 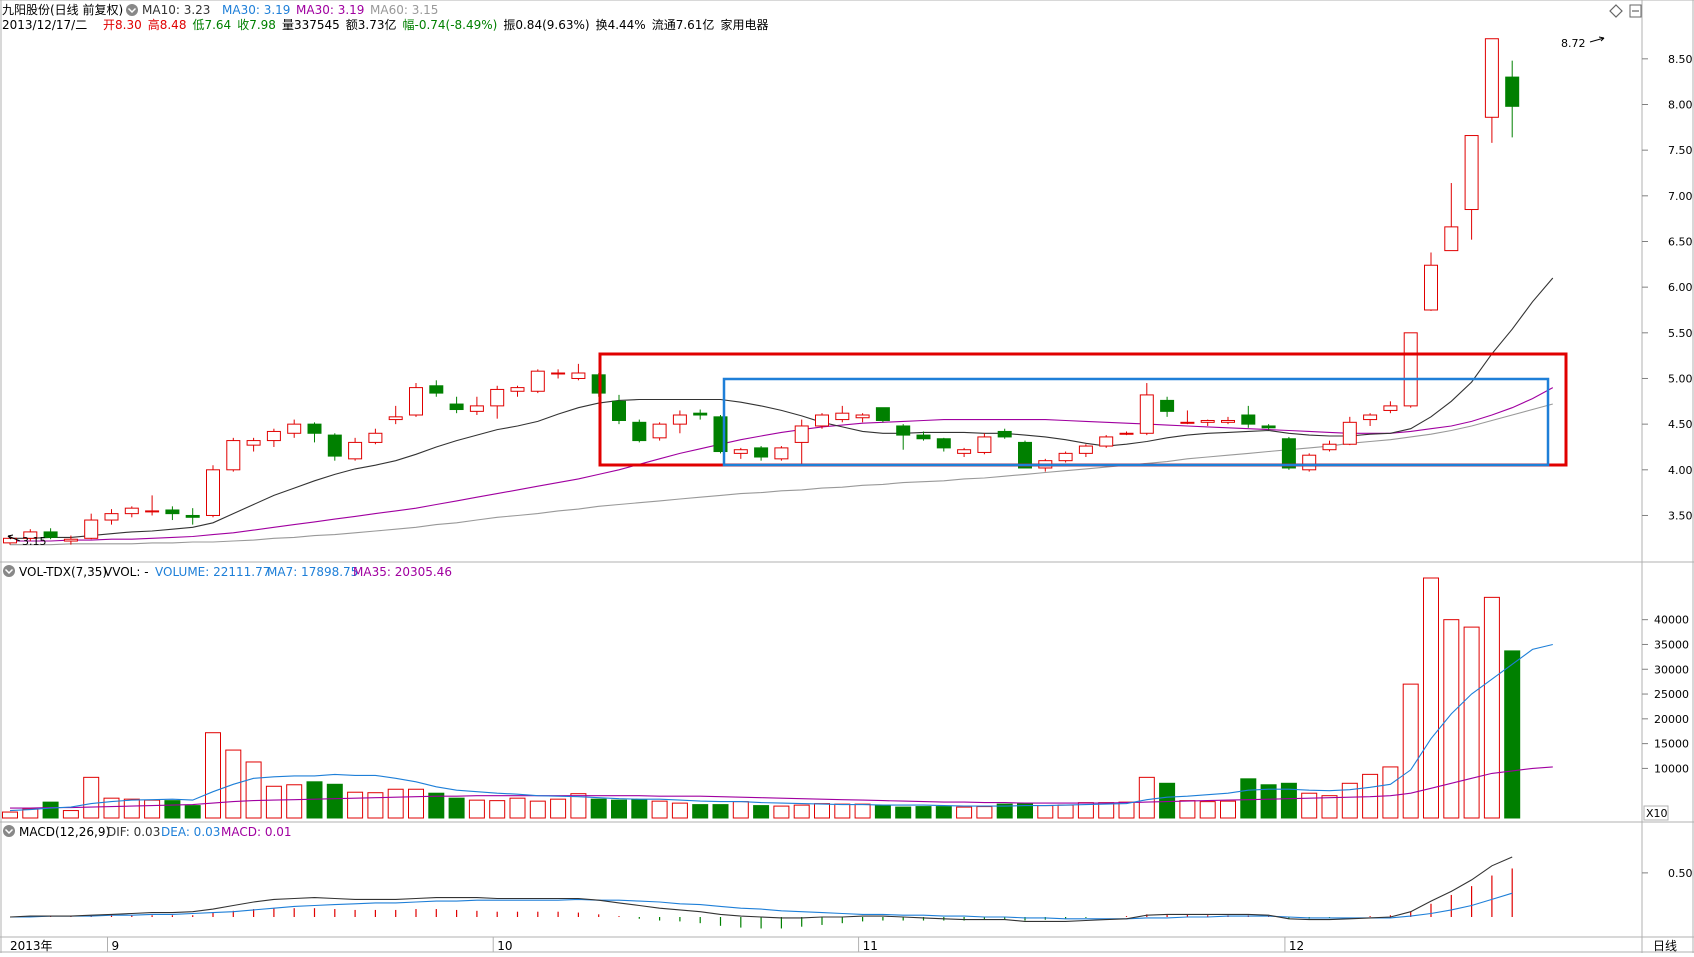 I want to click on price-tick-label: 8.50, so click(x=1680, y=59).